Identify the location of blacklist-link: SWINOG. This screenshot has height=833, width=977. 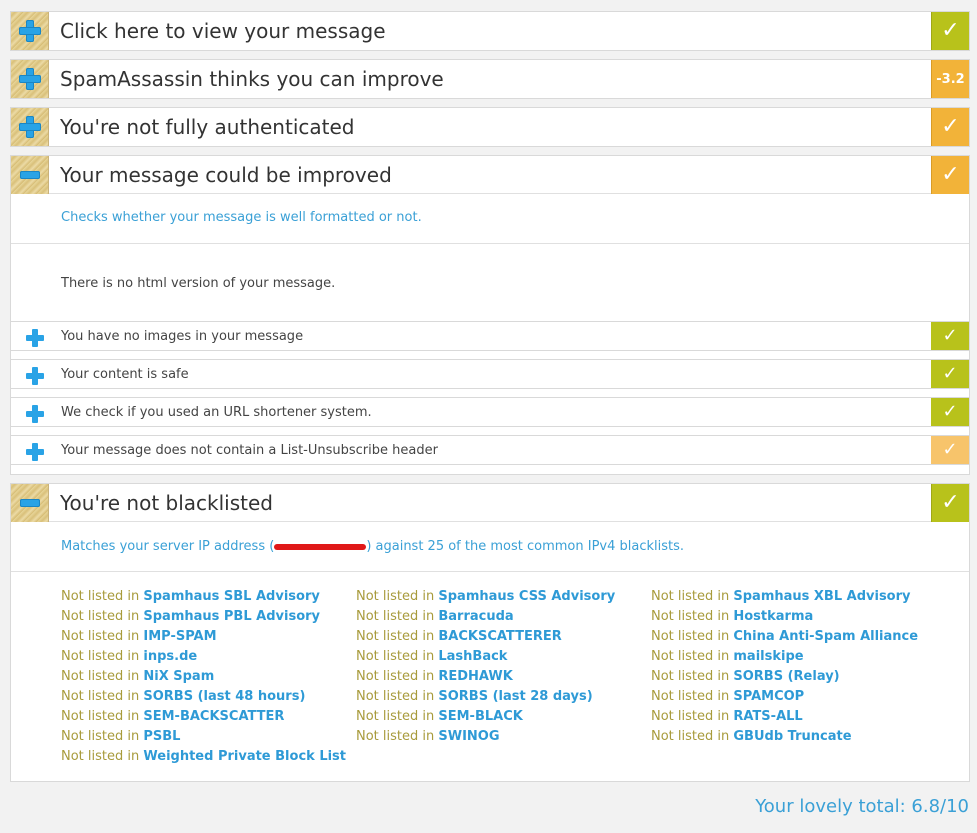
(468, 736).